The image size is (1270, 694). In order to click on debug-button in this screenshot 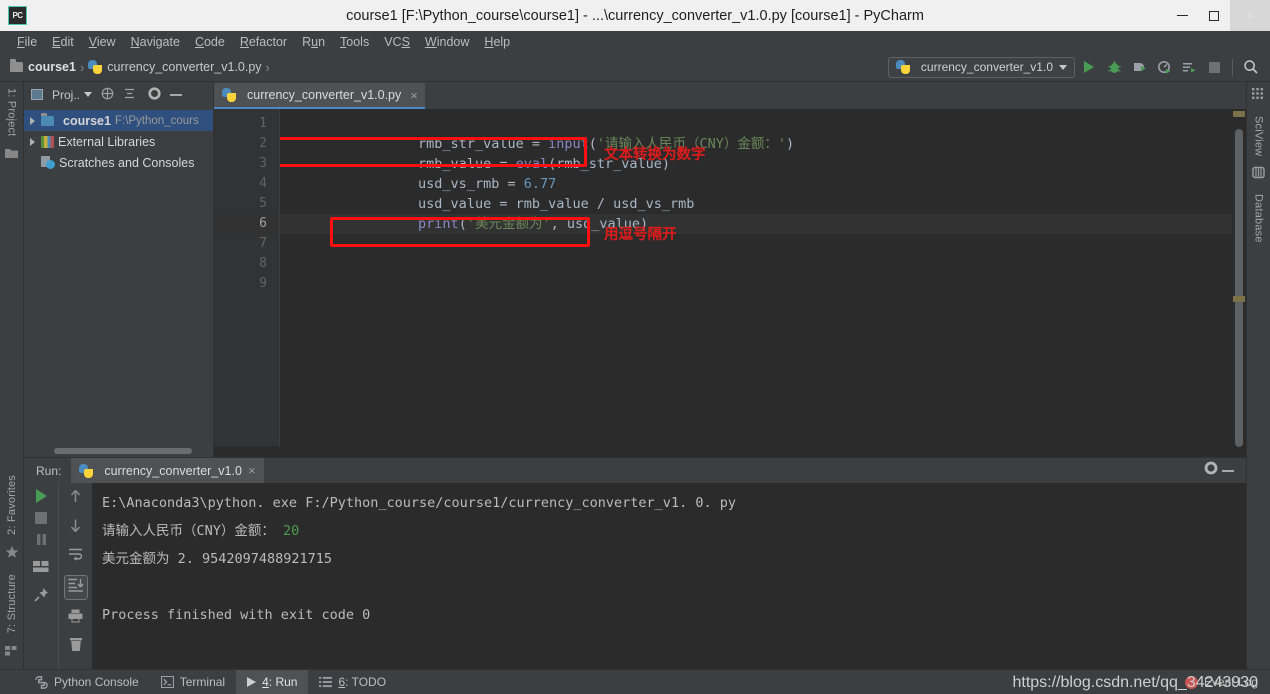, I will do `click(1114, 67)`.